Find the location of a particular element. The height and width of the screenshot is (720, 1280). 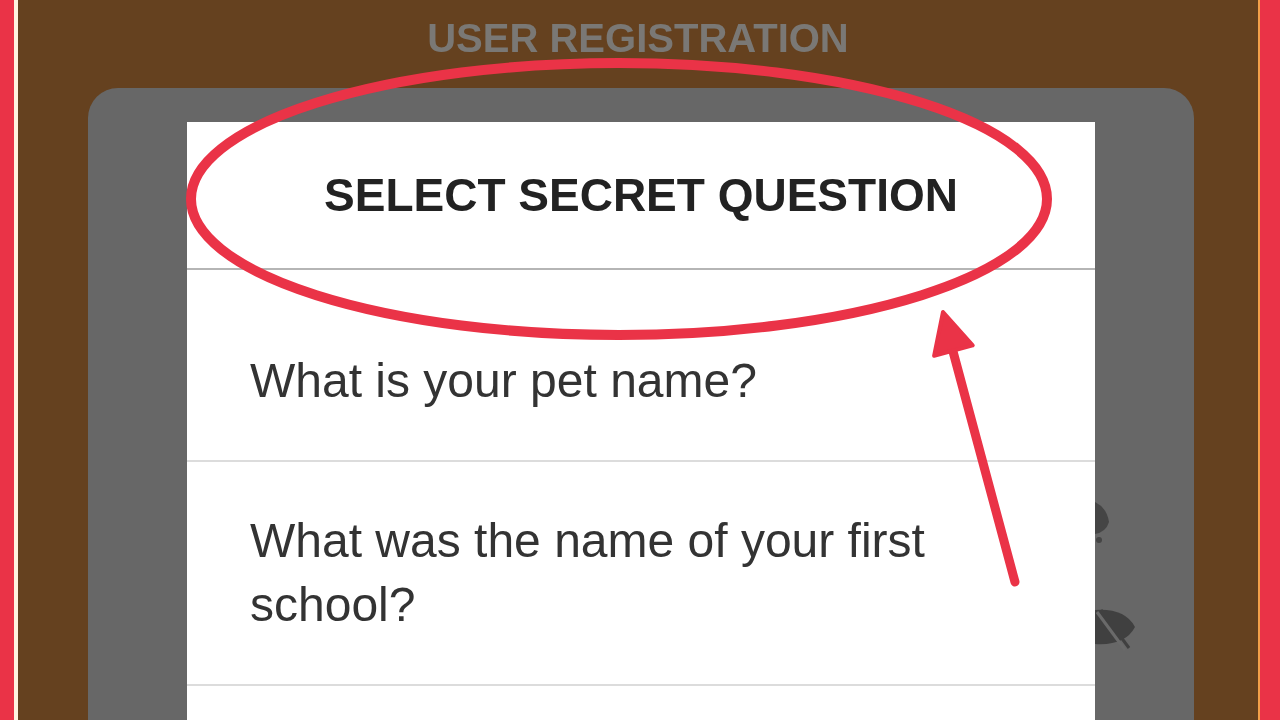

screen-title: USER REGISTRATION is located at coordinates (638, 38).